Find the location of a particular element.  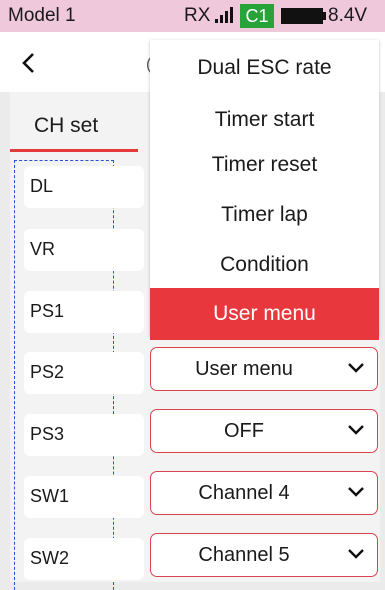

row-label: SW2 is located at coordinates (50, 558).